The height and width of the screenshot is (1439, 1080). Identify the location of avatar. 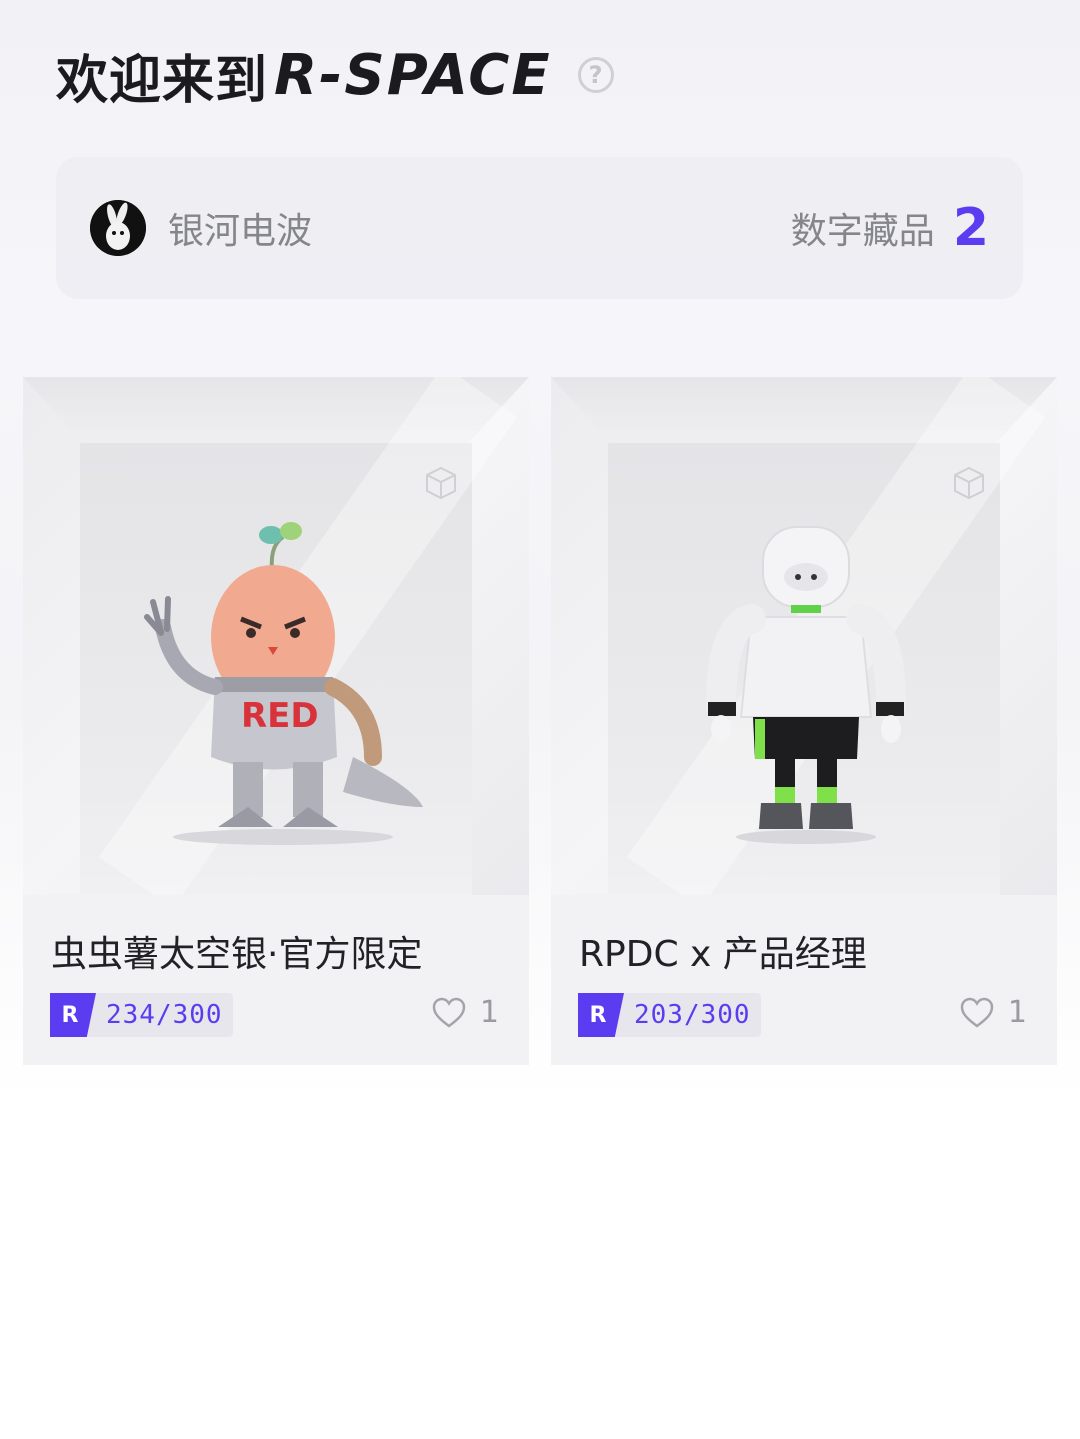
(118, 228).